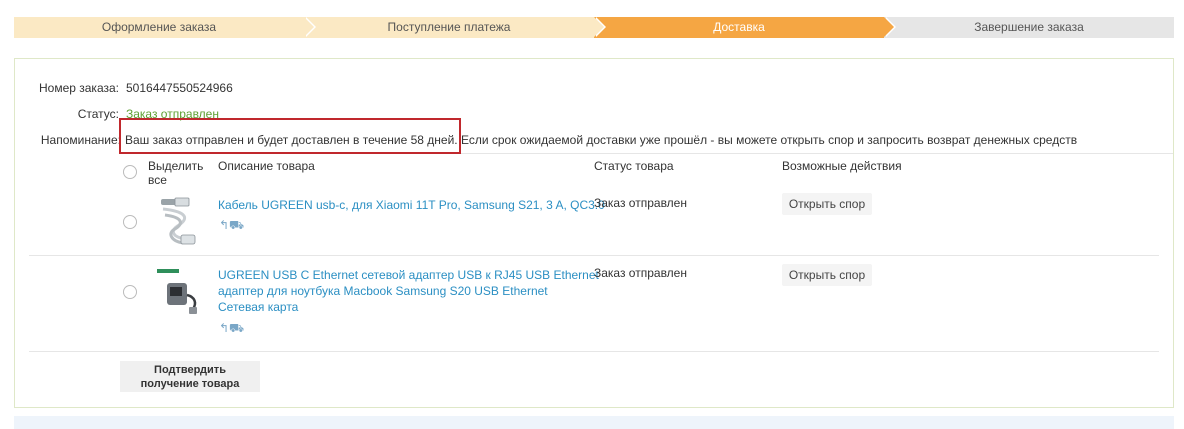 This screenshot has height=429, width=1184. What do you see at coordinates (449, 27) in the screenshot?
I see `step-payment-label: Поступление платежа` at bounding box center [449, 27].